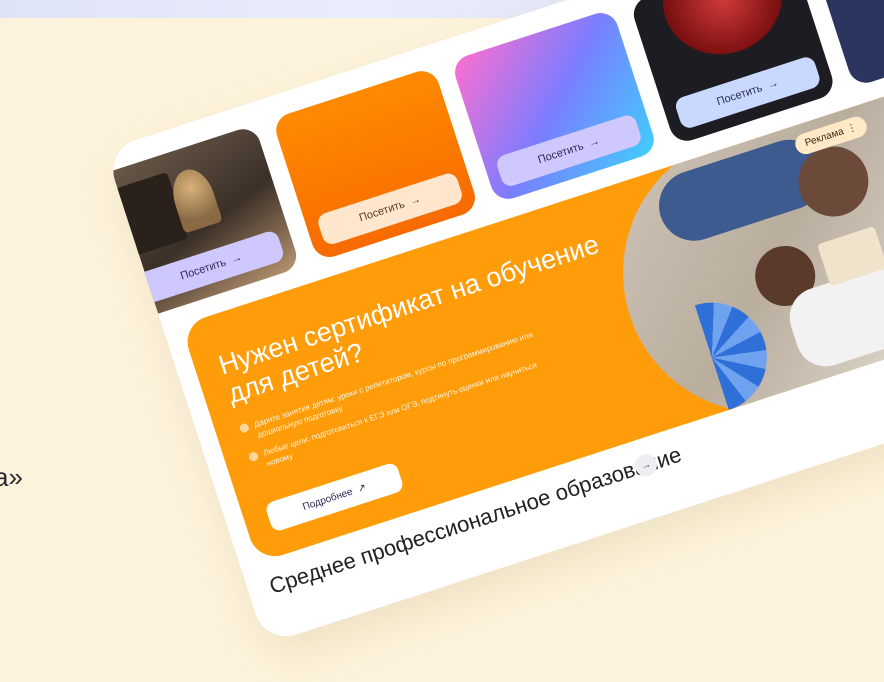  I want to click on visit-button-2: Посетить →, so click(390, 208).